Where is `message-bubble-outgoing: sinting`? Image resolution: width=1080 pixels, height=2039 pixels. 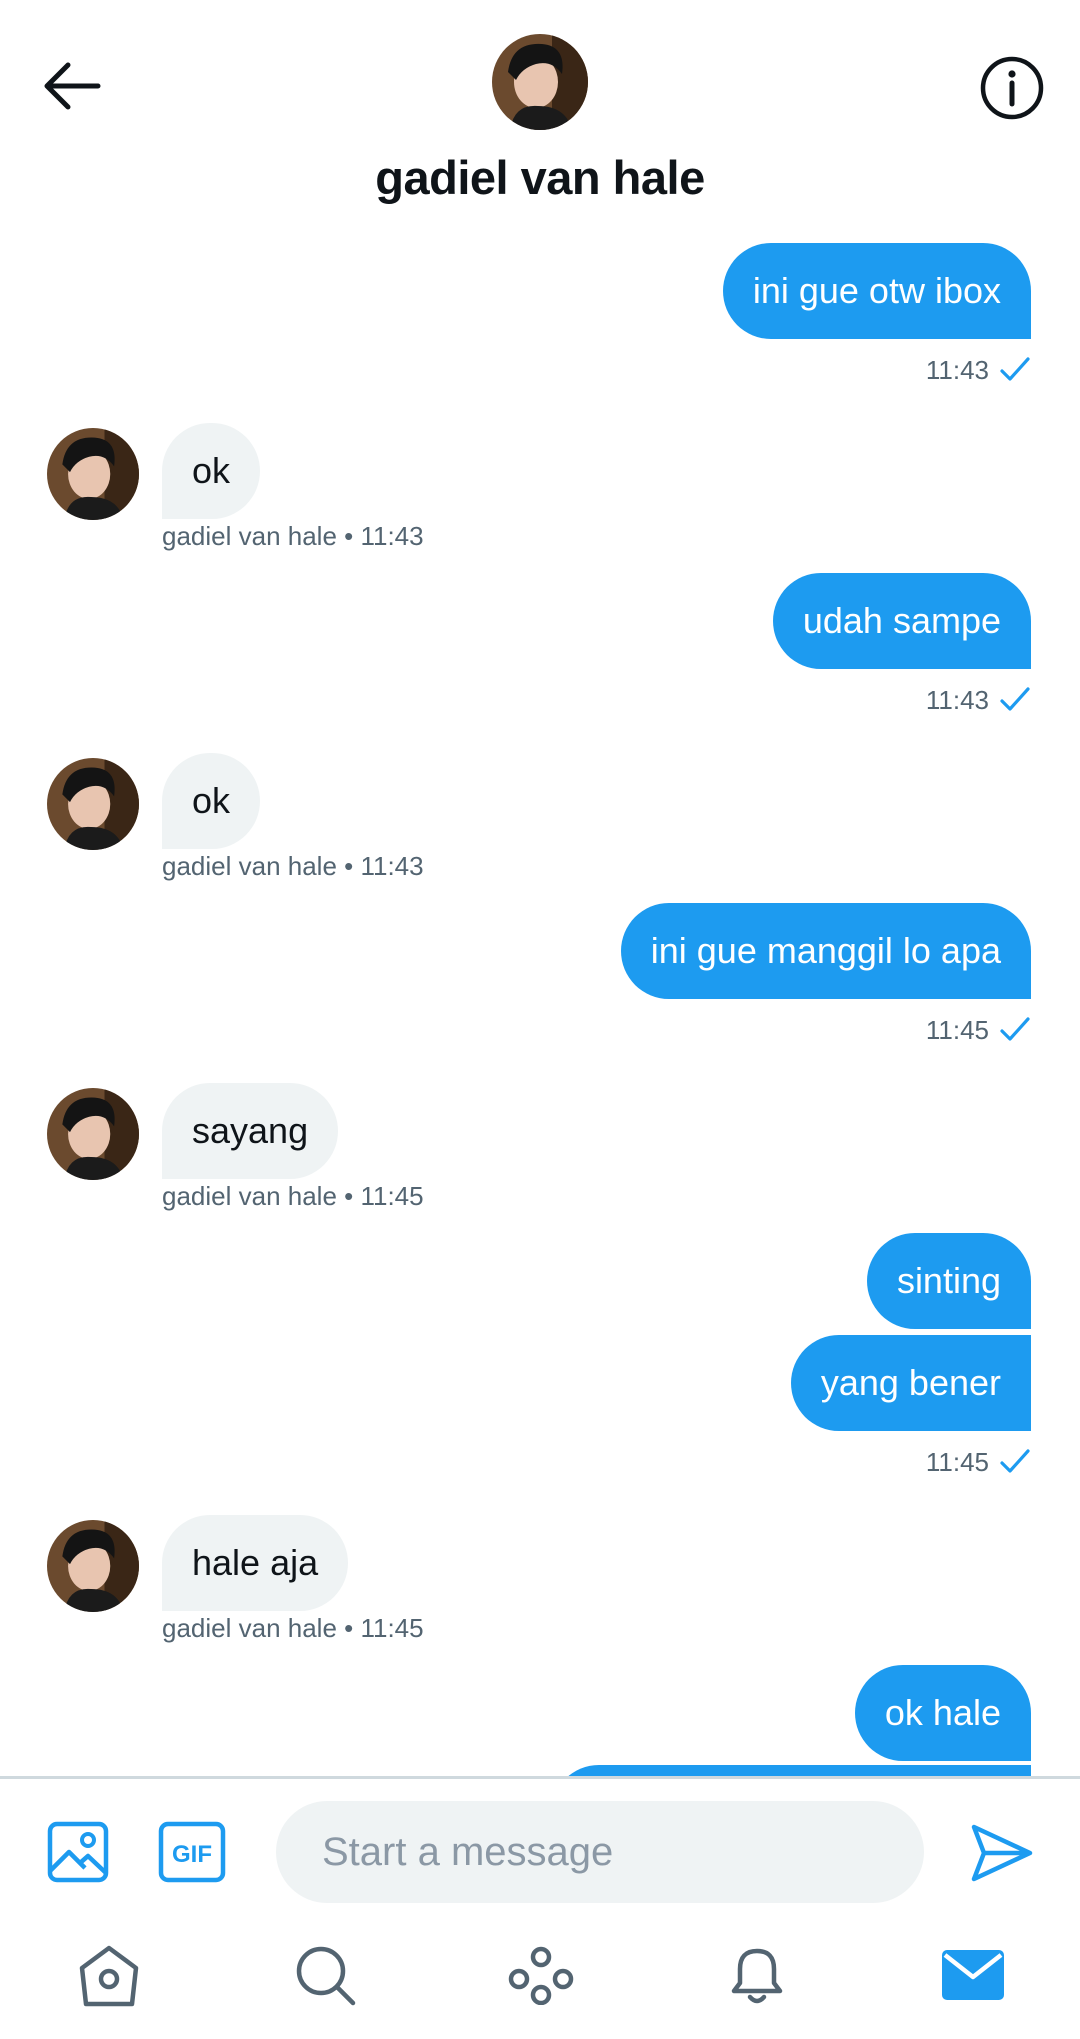
message-bubble-outgoing: sinting is located at coordinates (948, 1281).